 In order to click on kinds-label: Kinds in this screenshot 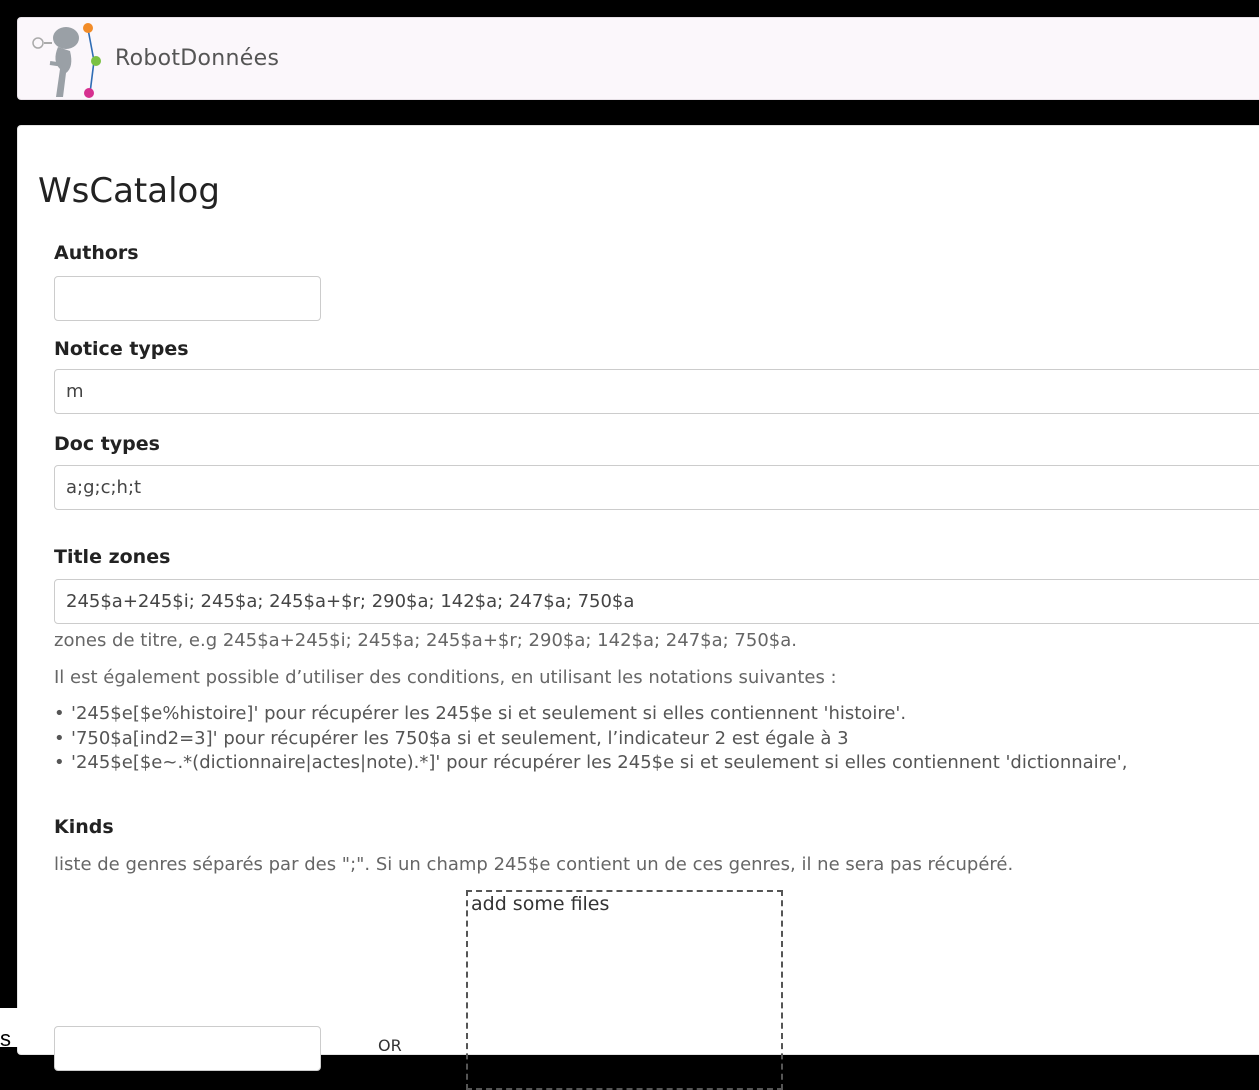, I will do `click(84, 827)`.